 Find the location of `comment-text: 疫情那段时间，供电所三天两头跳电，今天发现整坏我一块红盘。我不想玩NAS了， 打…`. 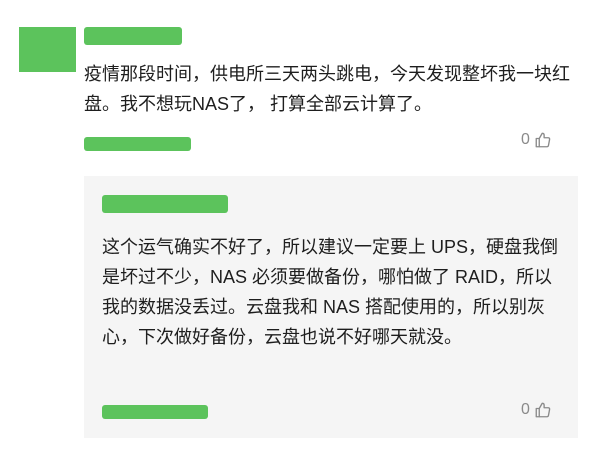

comment-text: 疫情那段时间，供电所三天两头跳电，今天发现整坏我一块红盘。我不想玩NAS了， 打… is located at coordinates (327, 89).